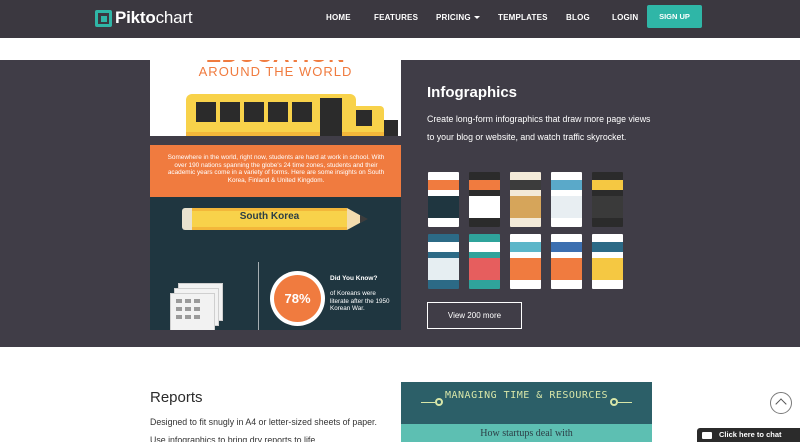  What do you see at coordinates (269, 216) in the screenshot?
I see `country-label: South Korea` at bounding box center [269, 216].